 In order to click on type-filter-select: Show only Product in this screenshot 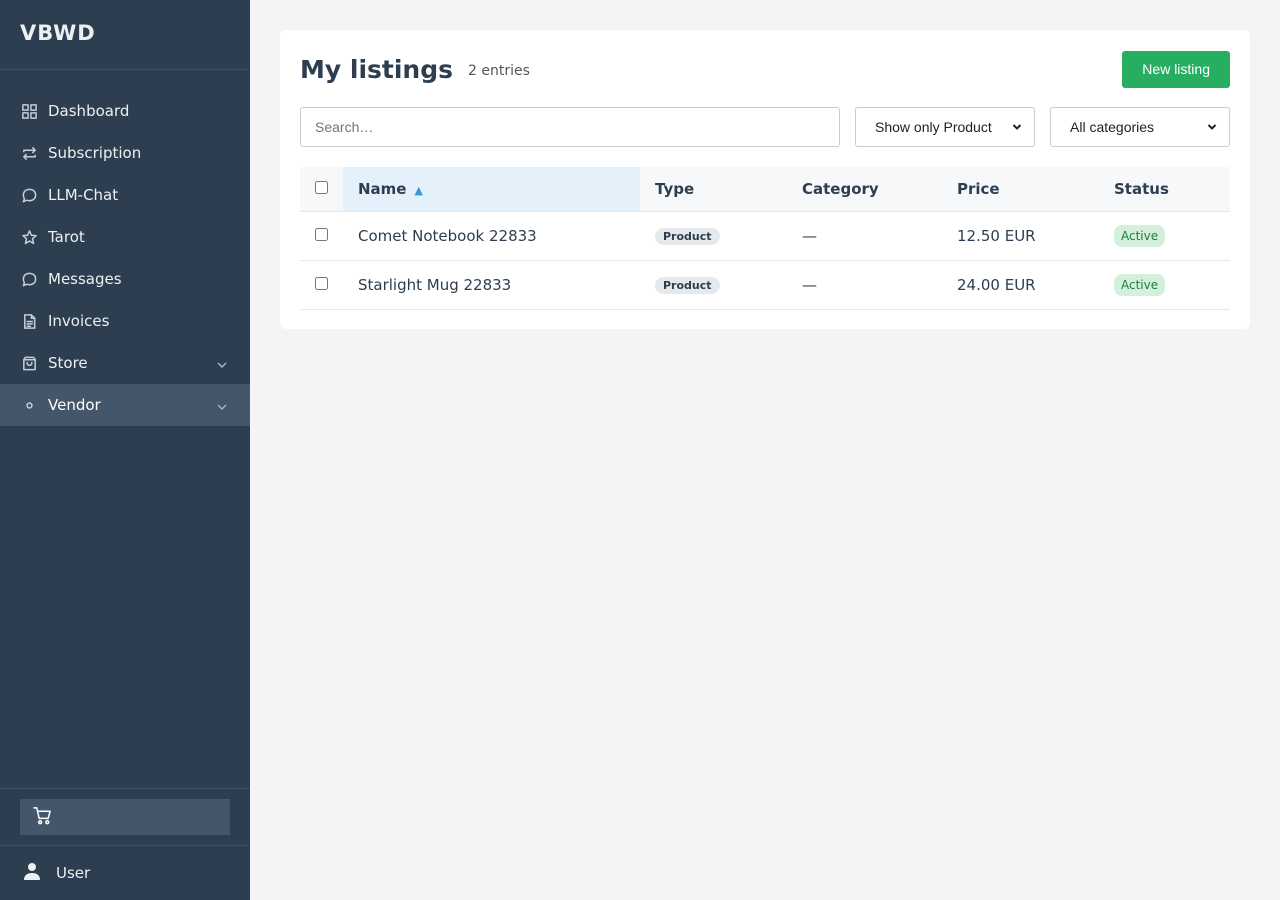, I will do `click(945, 127)`.